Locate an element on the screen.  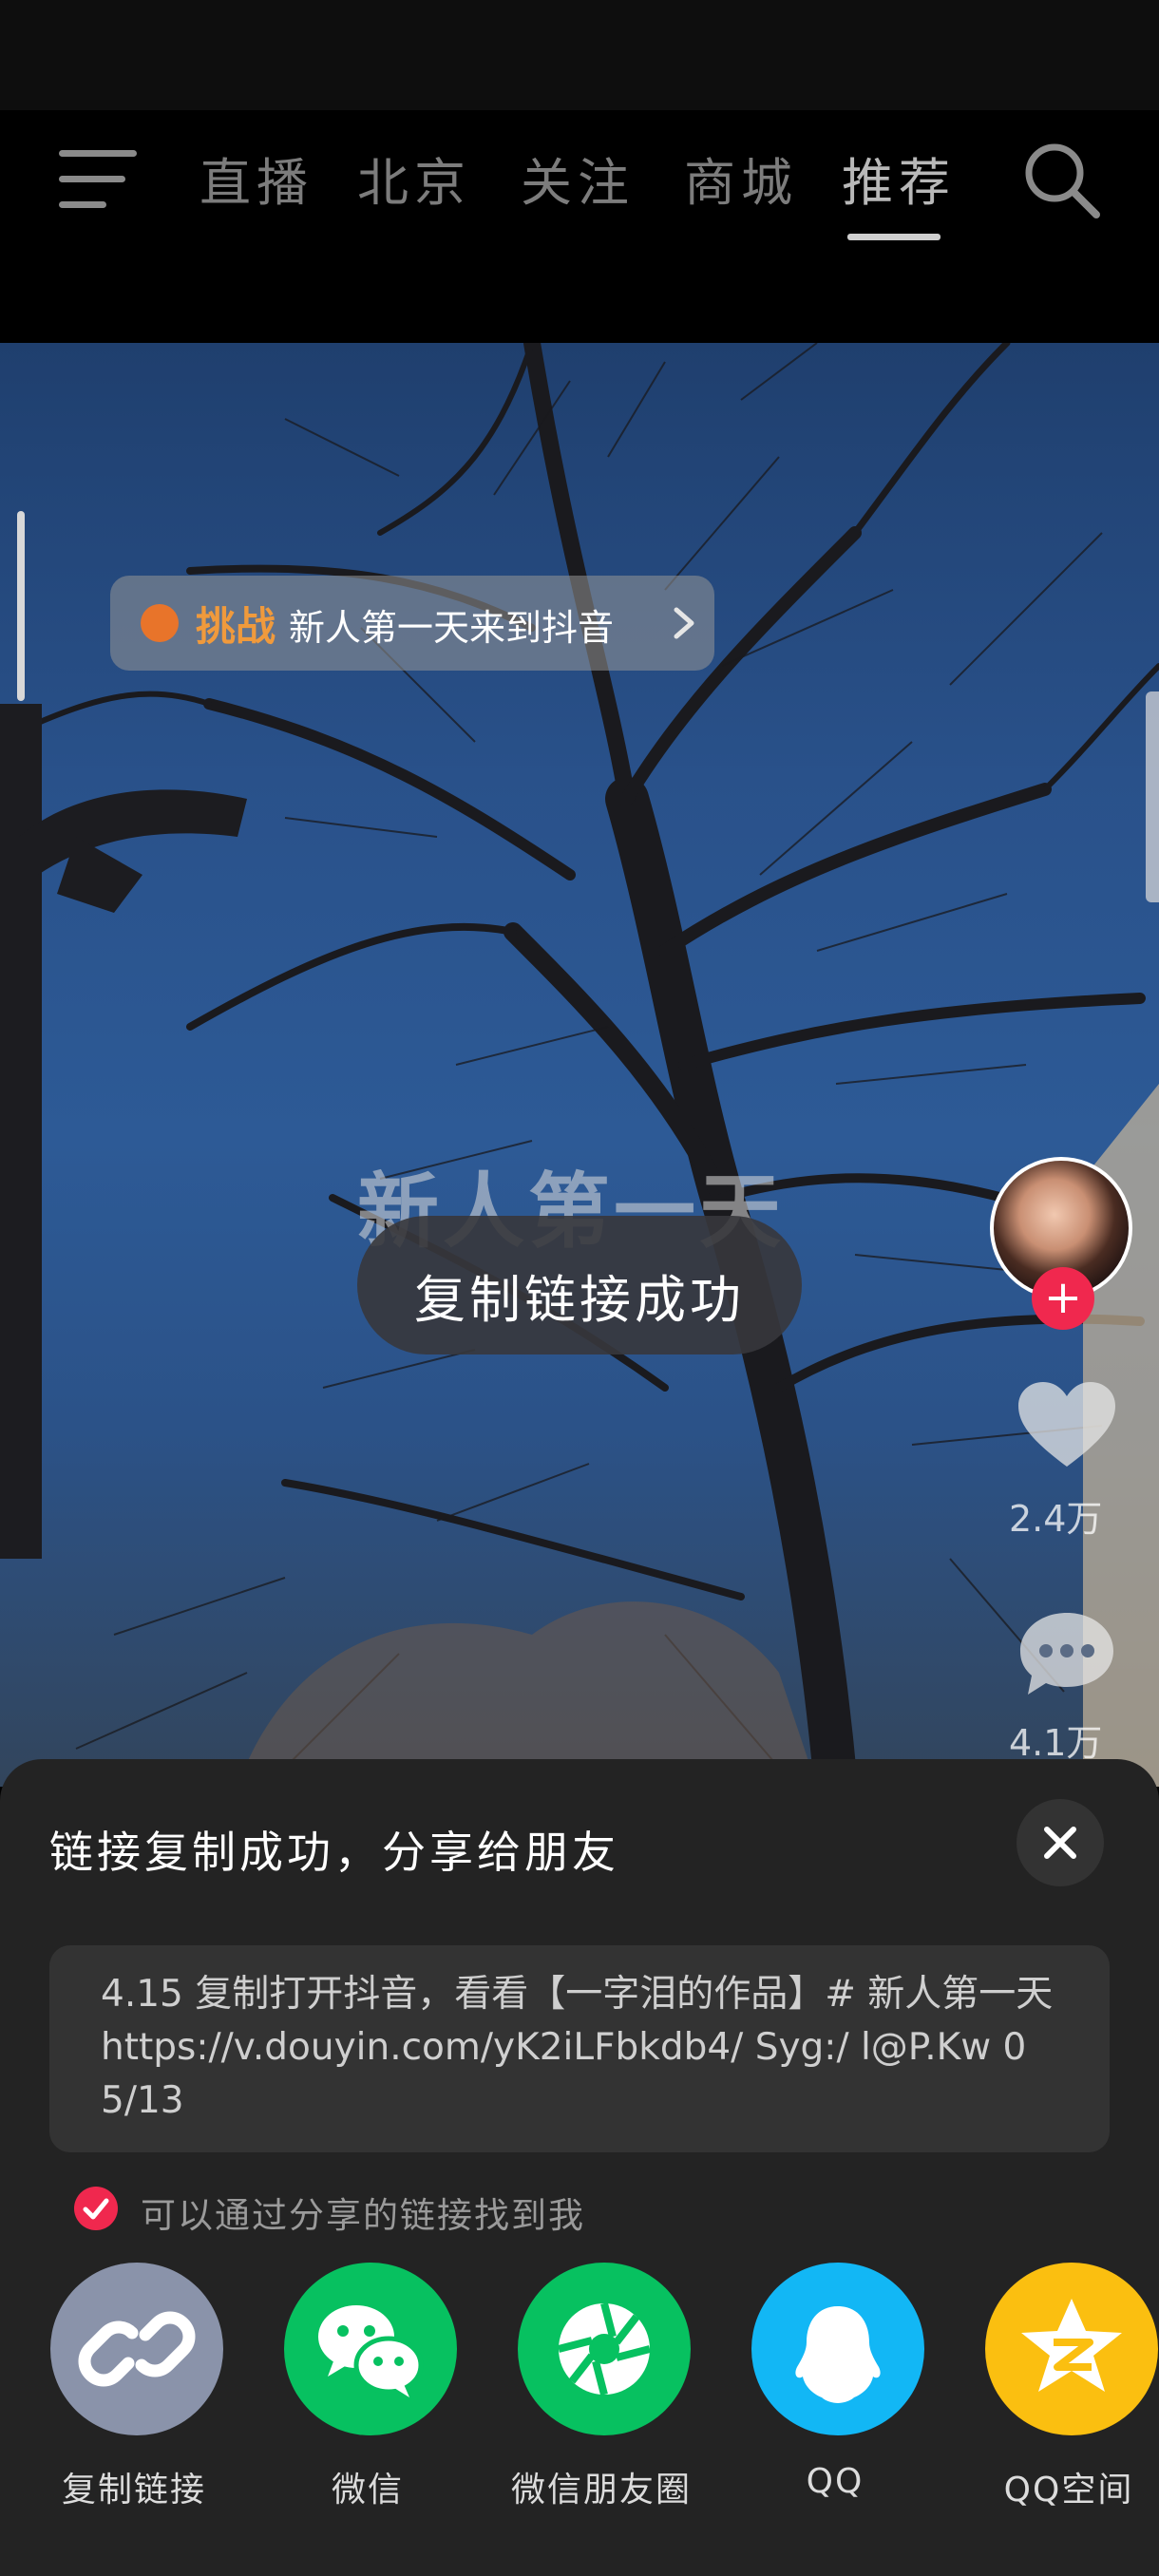
toast-message: 复制链接成功 is located at coordinates (579, 1285).